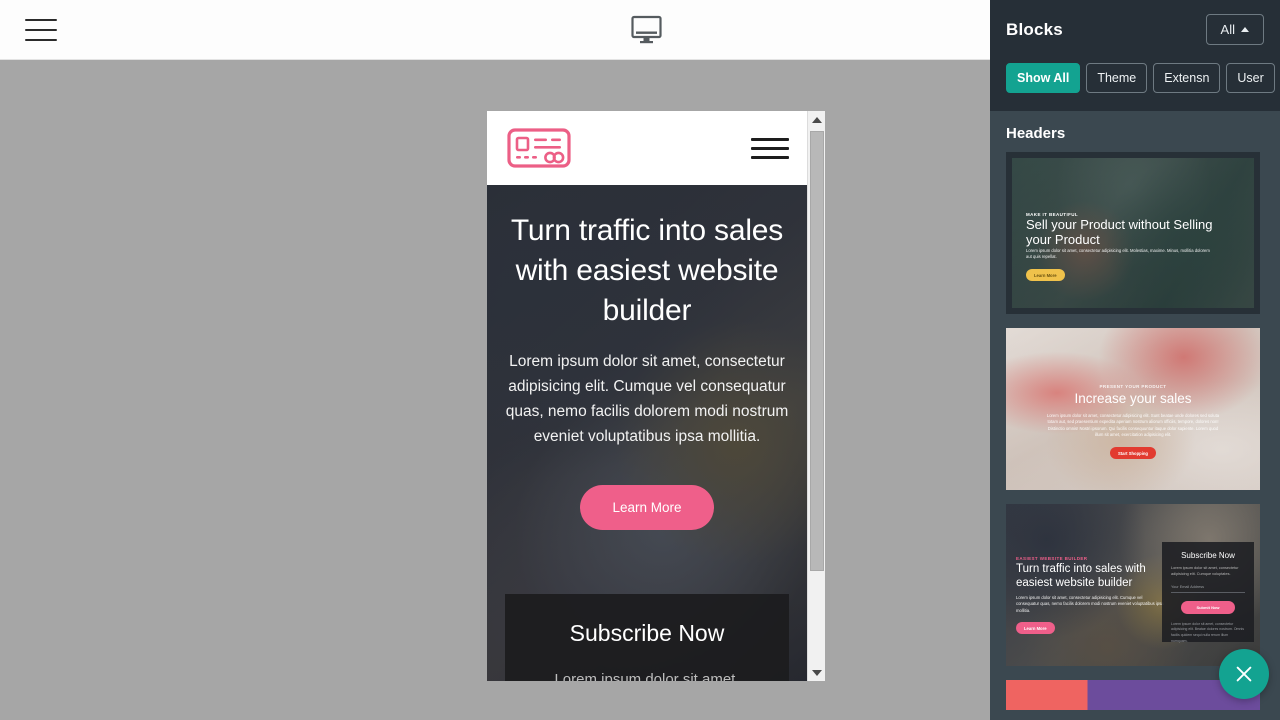 The width and height of the screenshot is (1280, 720). Describe the element at coordinates (1133, 398) in the screenshot. I see `thumb2-heading: Increase your sales` at that location.